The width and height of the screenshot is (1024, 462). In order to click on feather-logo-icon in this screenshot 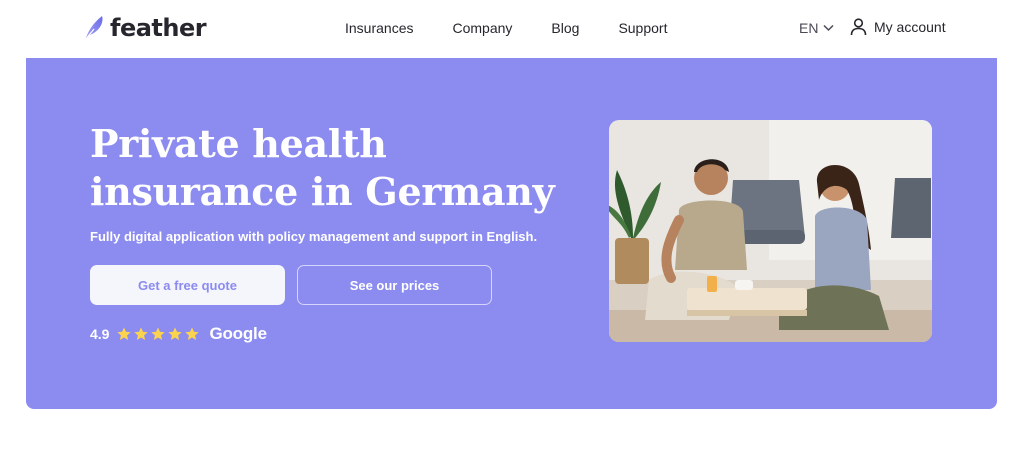, I will do `click(93, 28)`.